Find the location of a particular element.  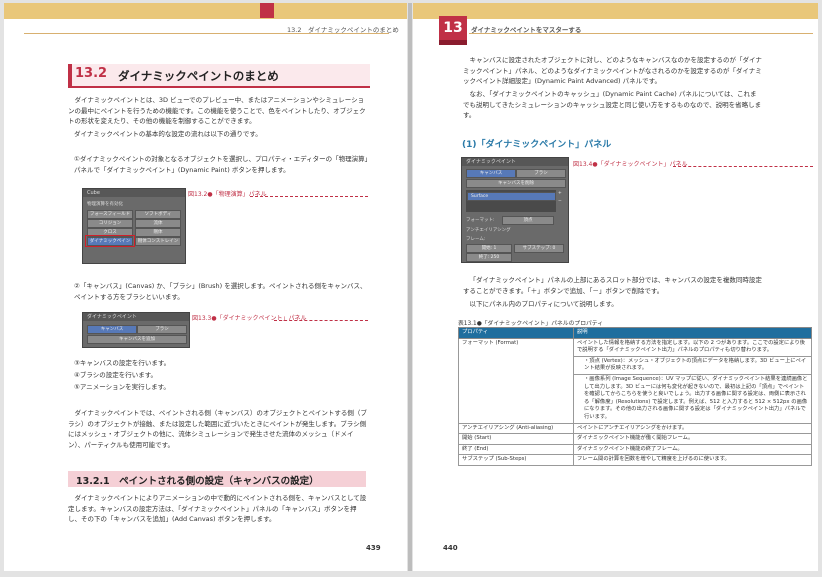

section-title: ダイナミックペイントのまとめ is located at coordinates (198, 76).